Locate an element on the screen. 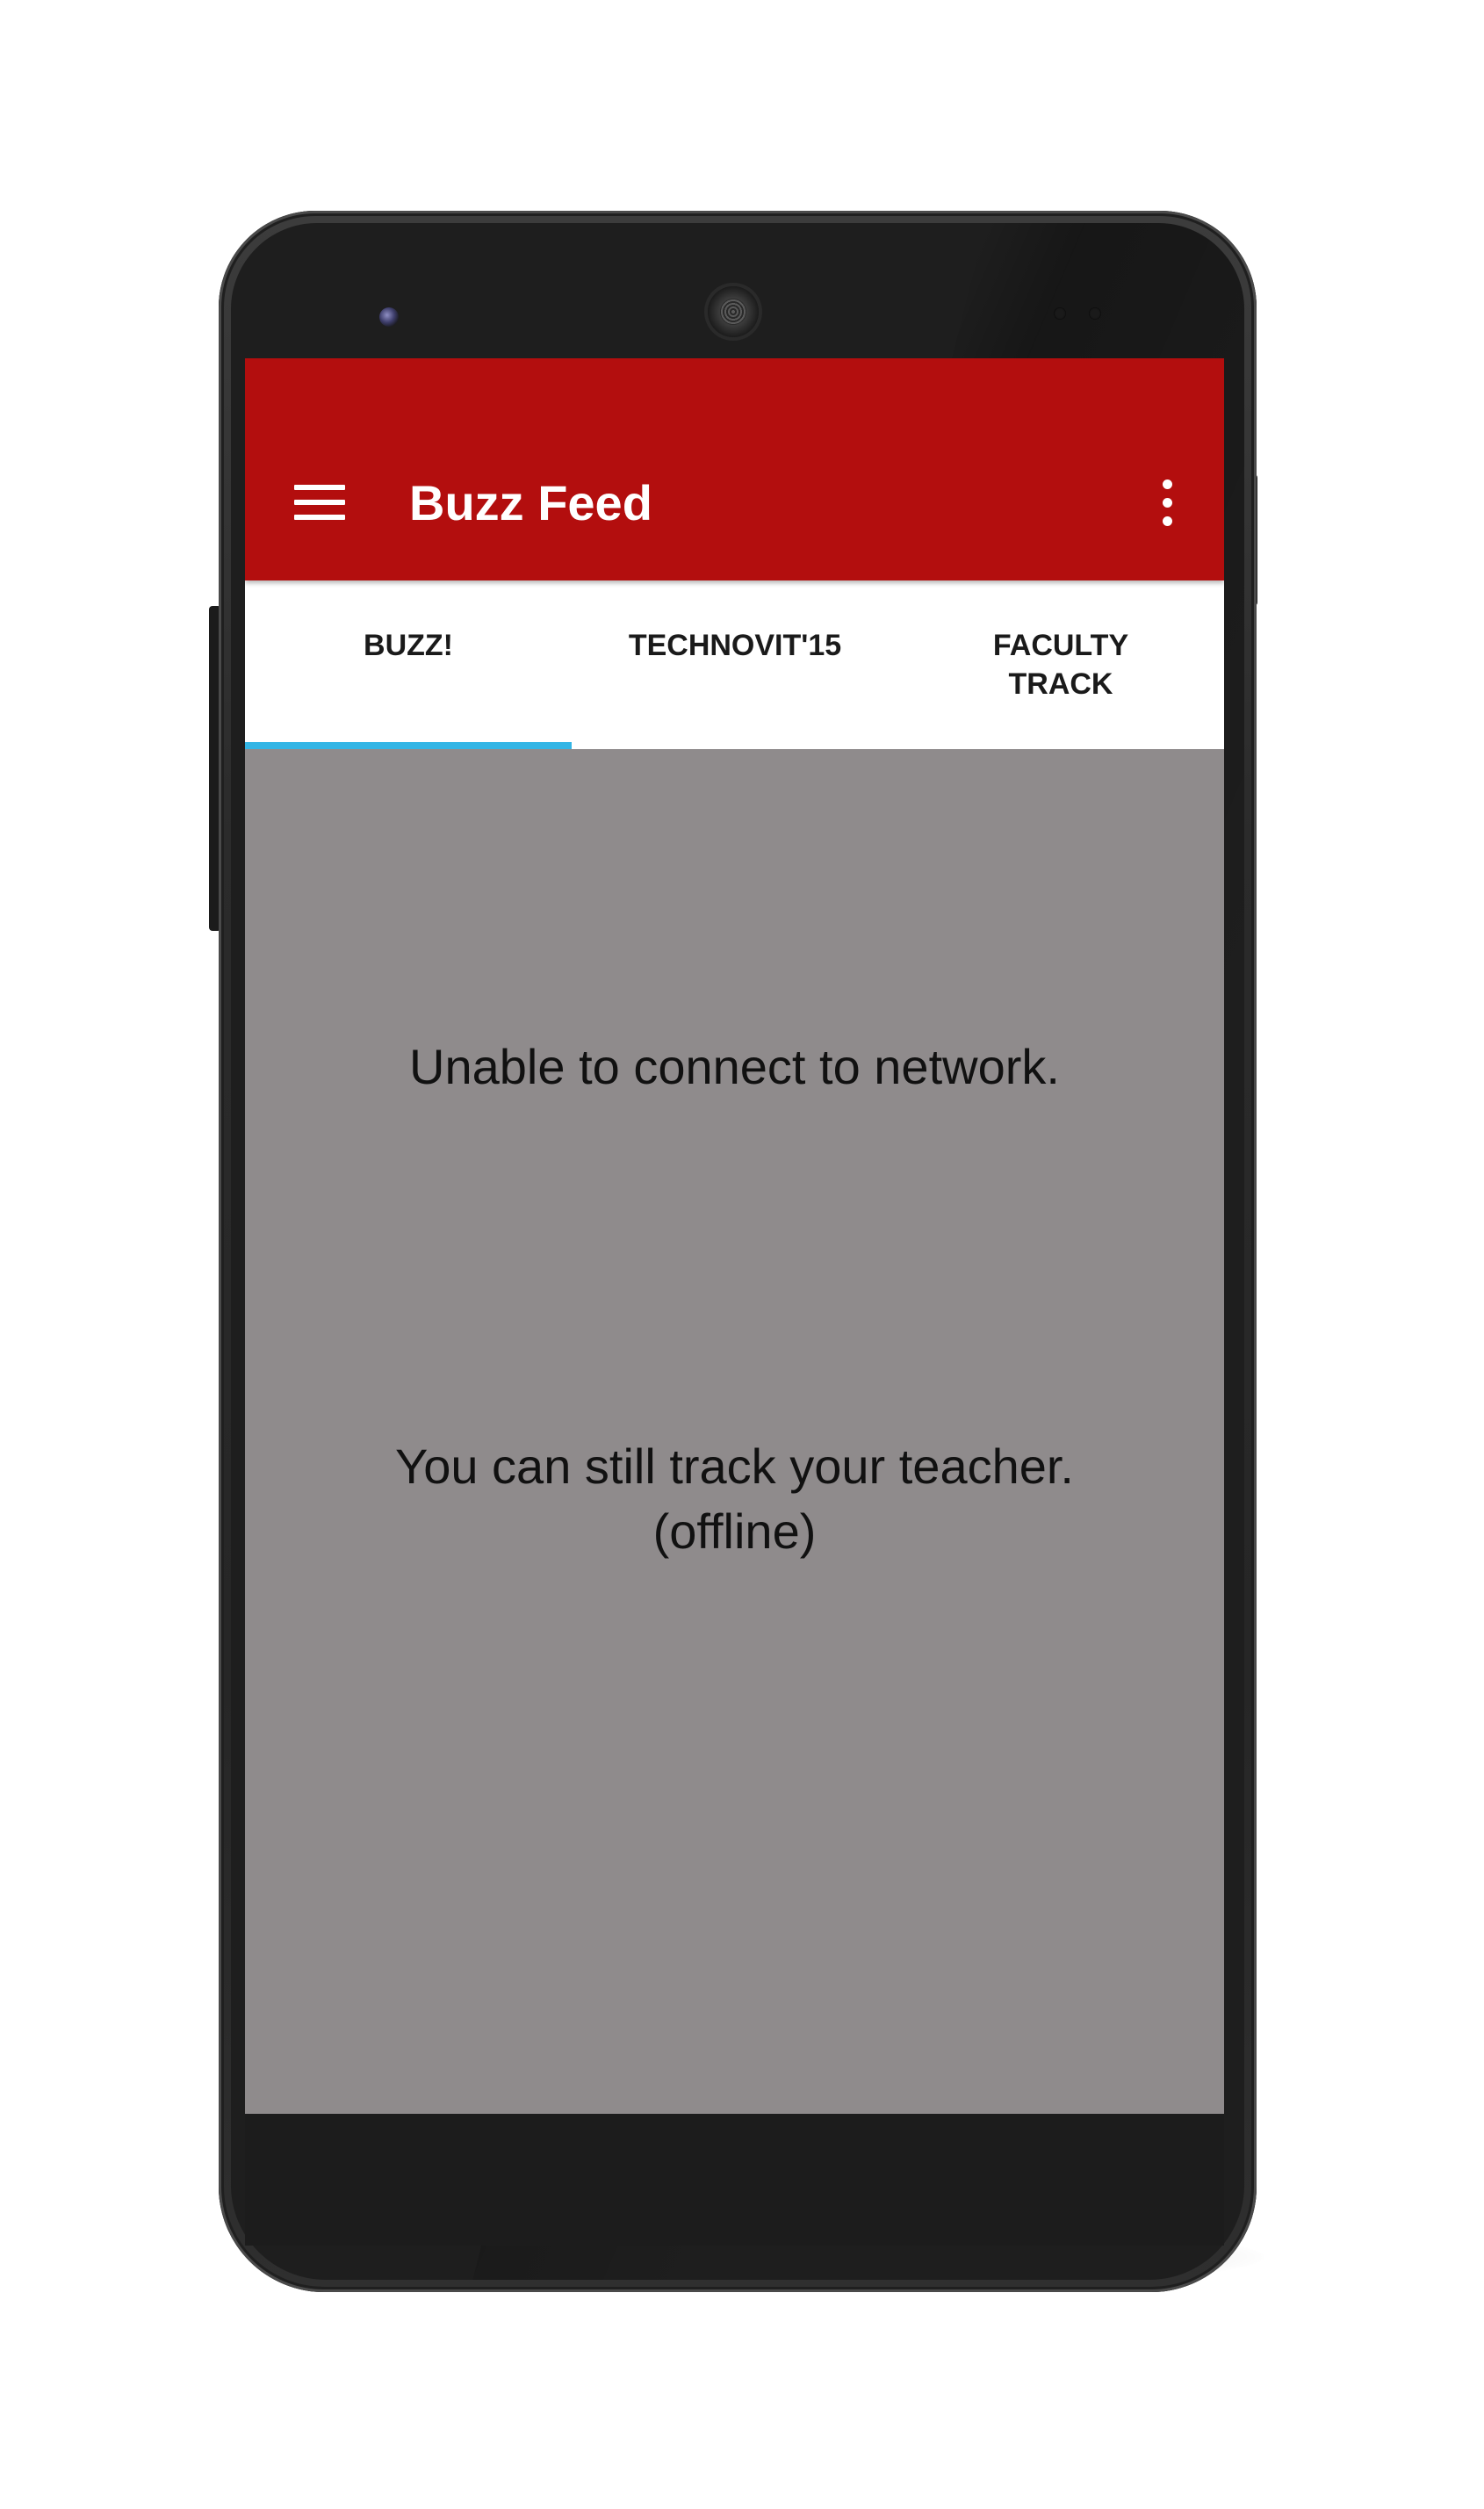  earpiece-speaker is located at coordinates (733, 311).